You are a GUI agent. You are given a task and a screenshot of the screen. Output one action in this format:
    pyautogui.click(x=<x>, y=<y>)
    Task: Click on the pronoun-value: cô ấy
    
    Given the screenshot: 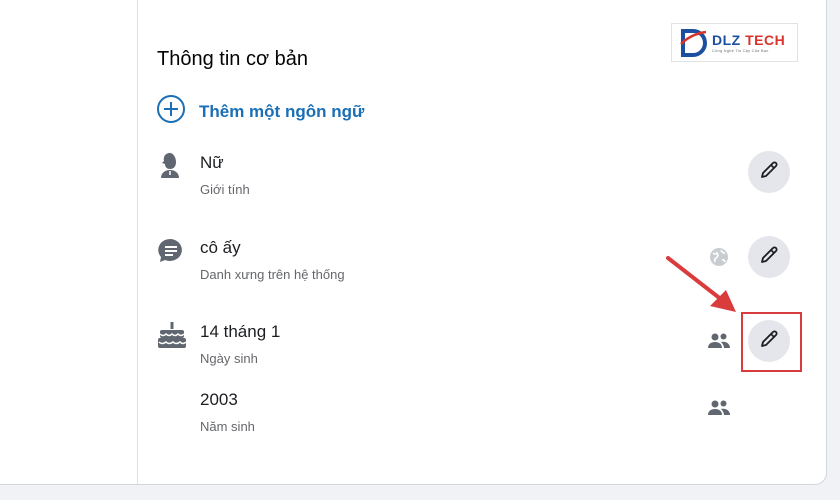 What is the action you would take?
    pyautogui.click(x=220, y=247)
    